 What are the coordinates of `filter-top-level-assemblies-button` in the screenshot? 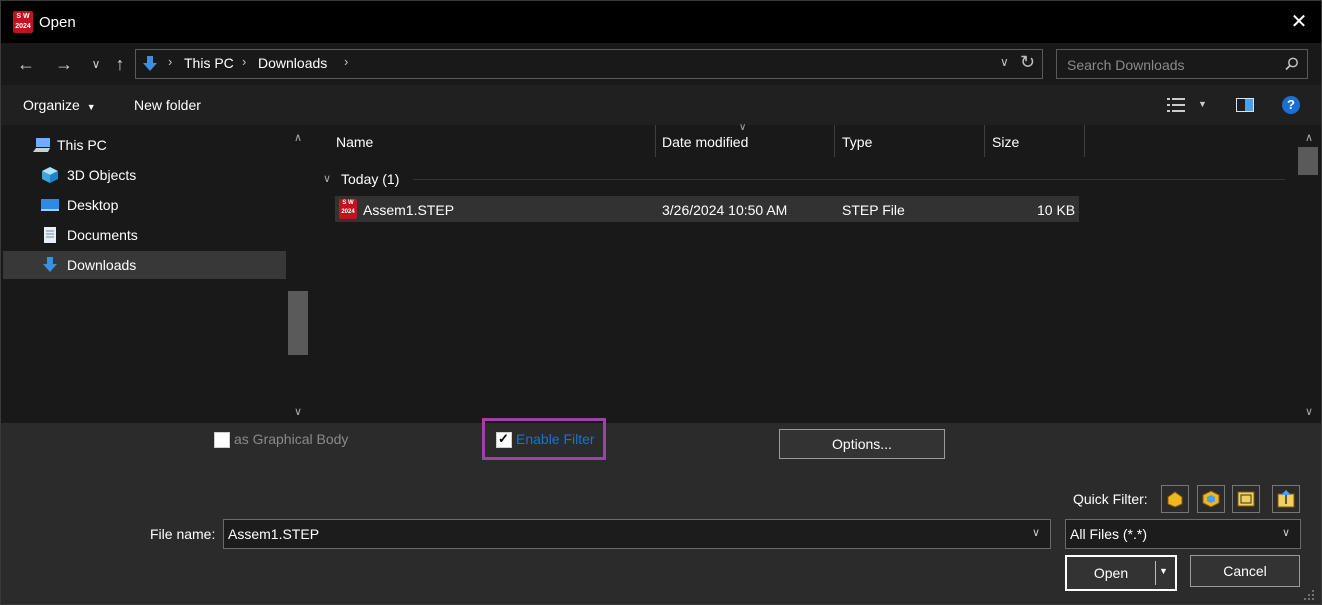 It's located at (1286, 499).